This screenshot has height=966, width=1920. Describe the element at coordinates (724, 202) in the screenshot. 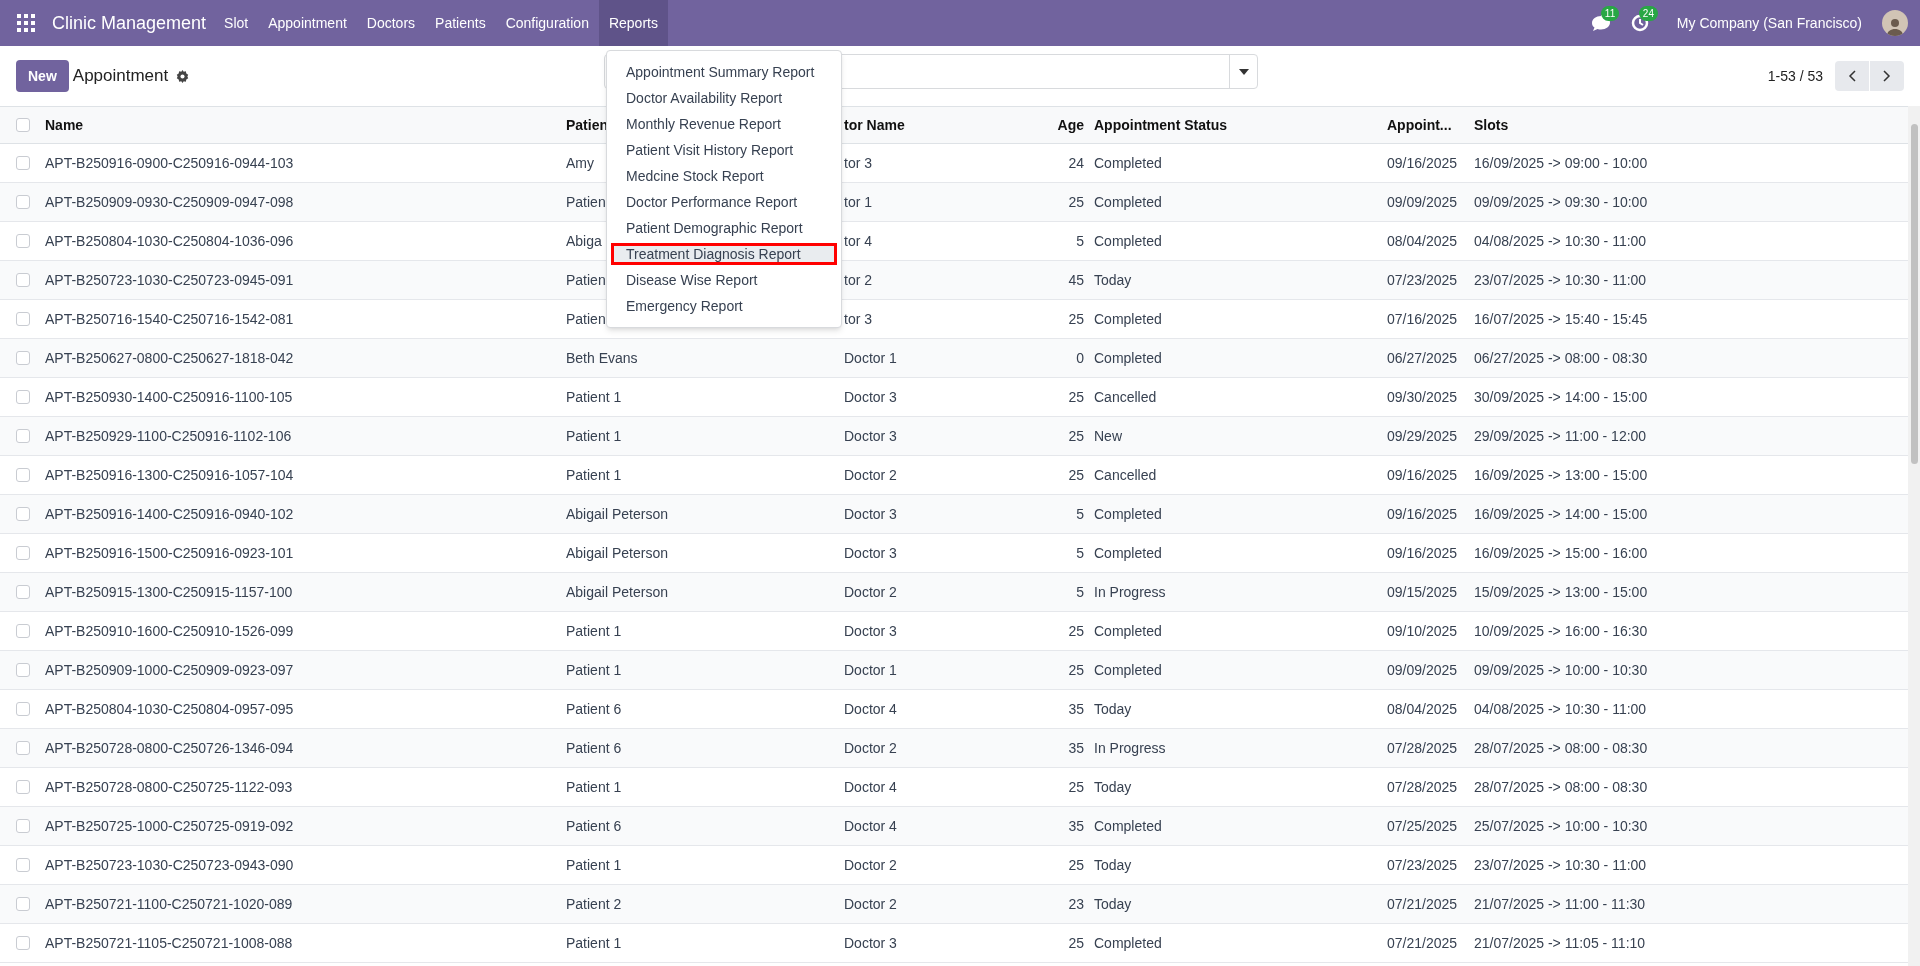

I see `report-menu-item: Doctor Performance Report` at that location.